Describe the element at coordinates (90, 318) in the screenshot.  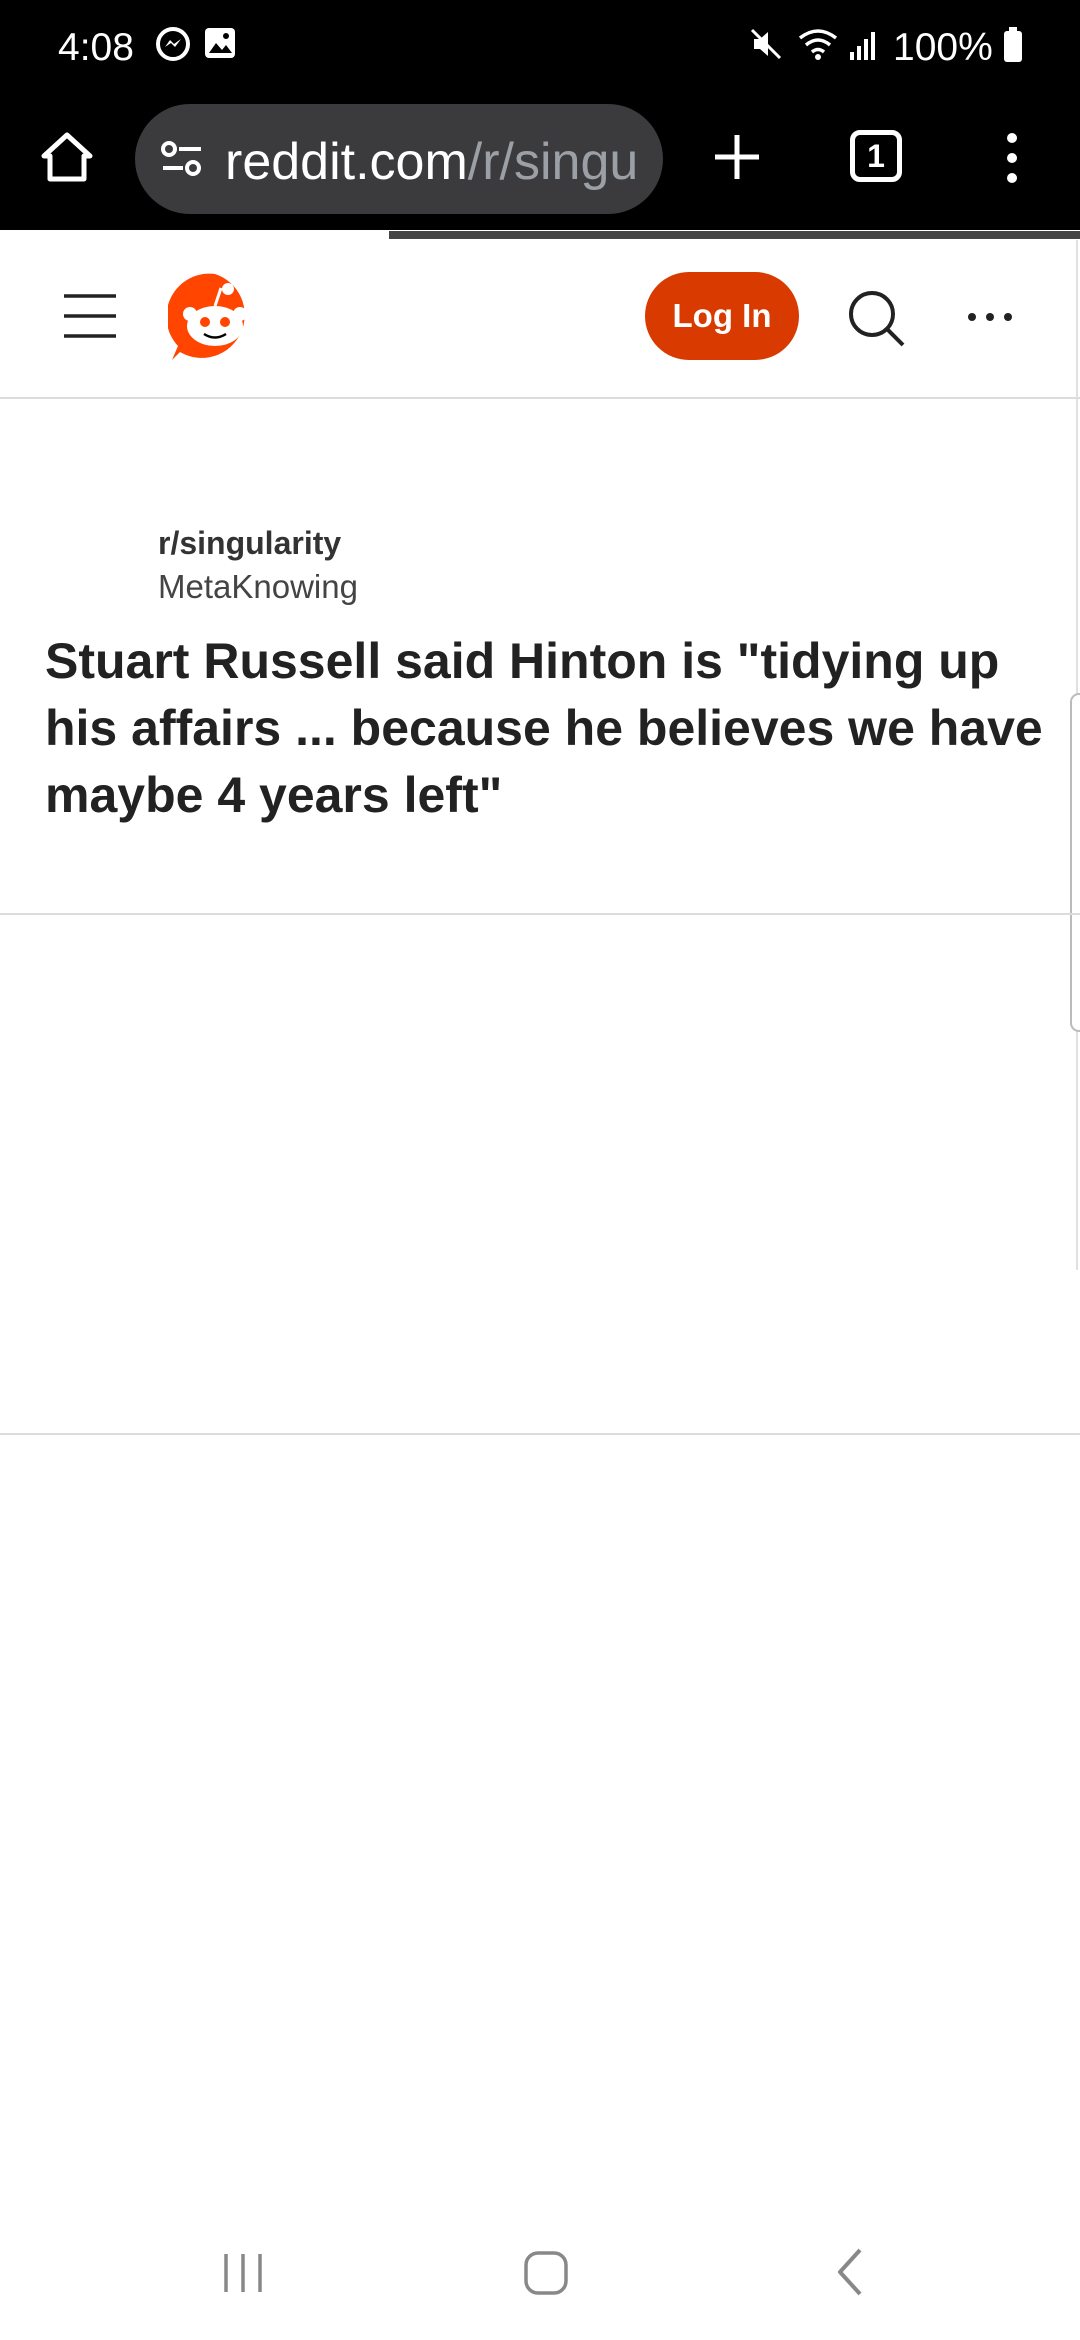
I see `hamburger-menu-icon` at that location.